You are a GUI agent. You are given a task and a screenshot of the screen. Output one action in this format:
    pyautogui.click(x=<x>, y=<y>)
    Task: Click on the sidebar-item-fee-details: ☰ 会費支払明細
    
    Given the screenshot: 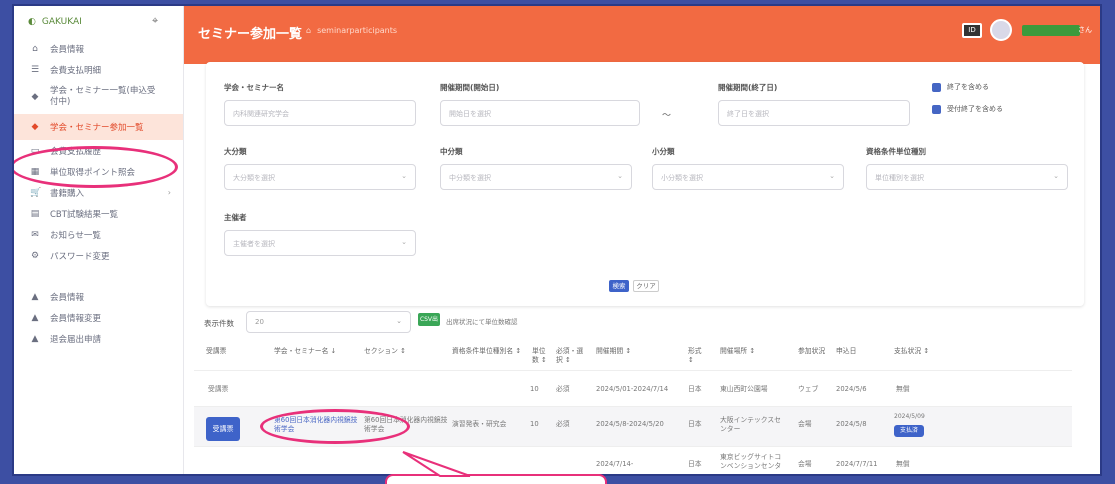 What is the action you would take?
    pyautogui.click(x=98, y=69)
    